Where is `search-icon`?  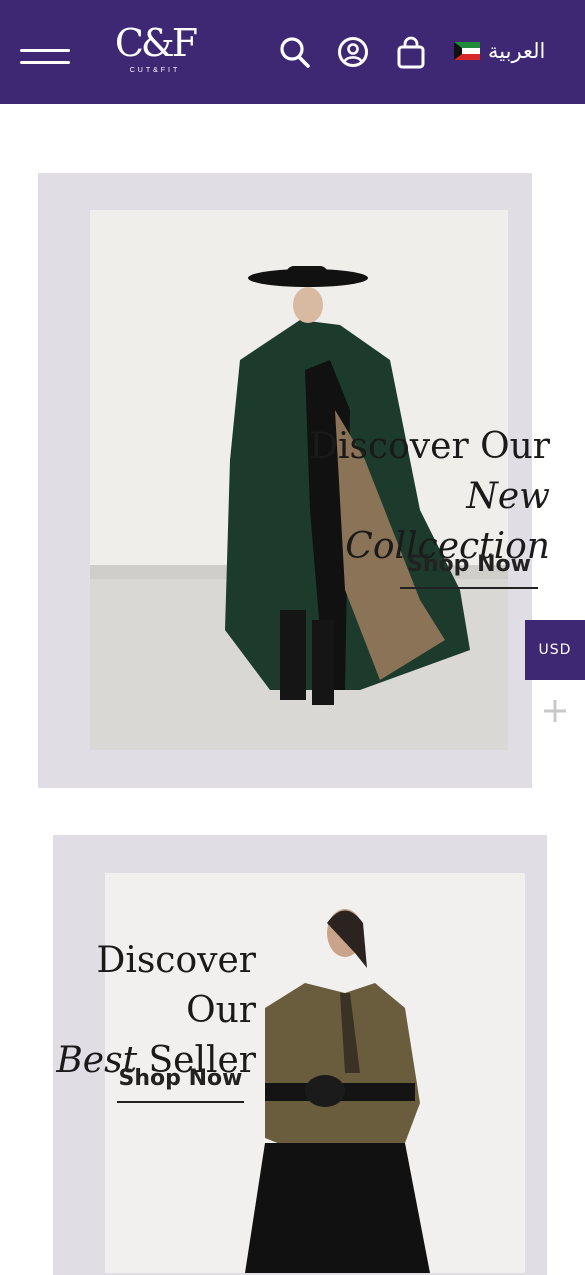 search-icon is located at coordinates (295, 52).